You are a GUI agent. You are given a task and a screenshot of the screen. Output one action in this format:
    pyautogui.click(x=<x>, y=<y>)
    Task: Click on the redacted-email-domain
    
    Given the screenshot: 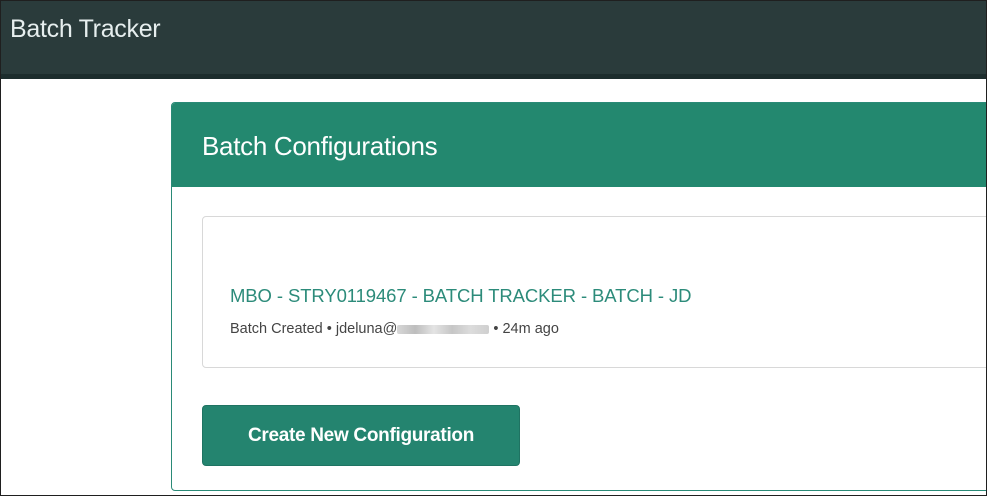 What is the action you would take?
    pyautogui.click(x=443, y=329)
    